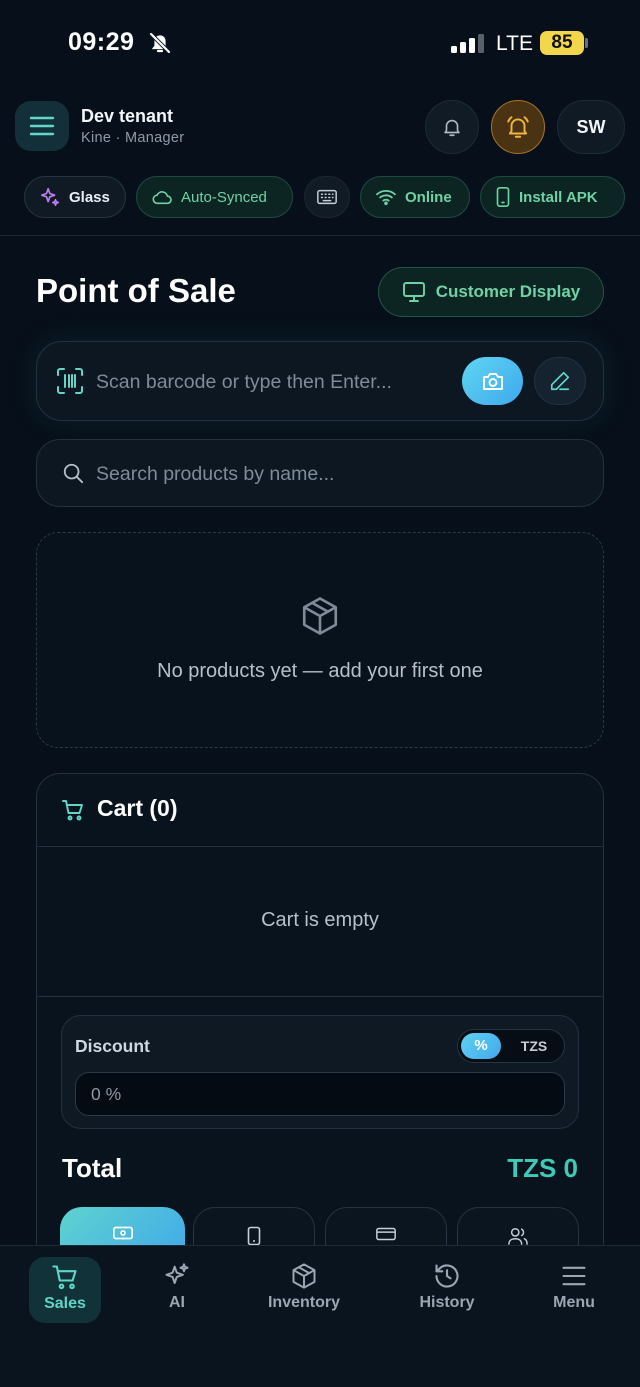 This screenshot has width=640, height=1387. What do you see at coordinates (534, 1046) in the screenshot?
I see `discount-mode-currency: TZS` at bounding box center [534, 1046].